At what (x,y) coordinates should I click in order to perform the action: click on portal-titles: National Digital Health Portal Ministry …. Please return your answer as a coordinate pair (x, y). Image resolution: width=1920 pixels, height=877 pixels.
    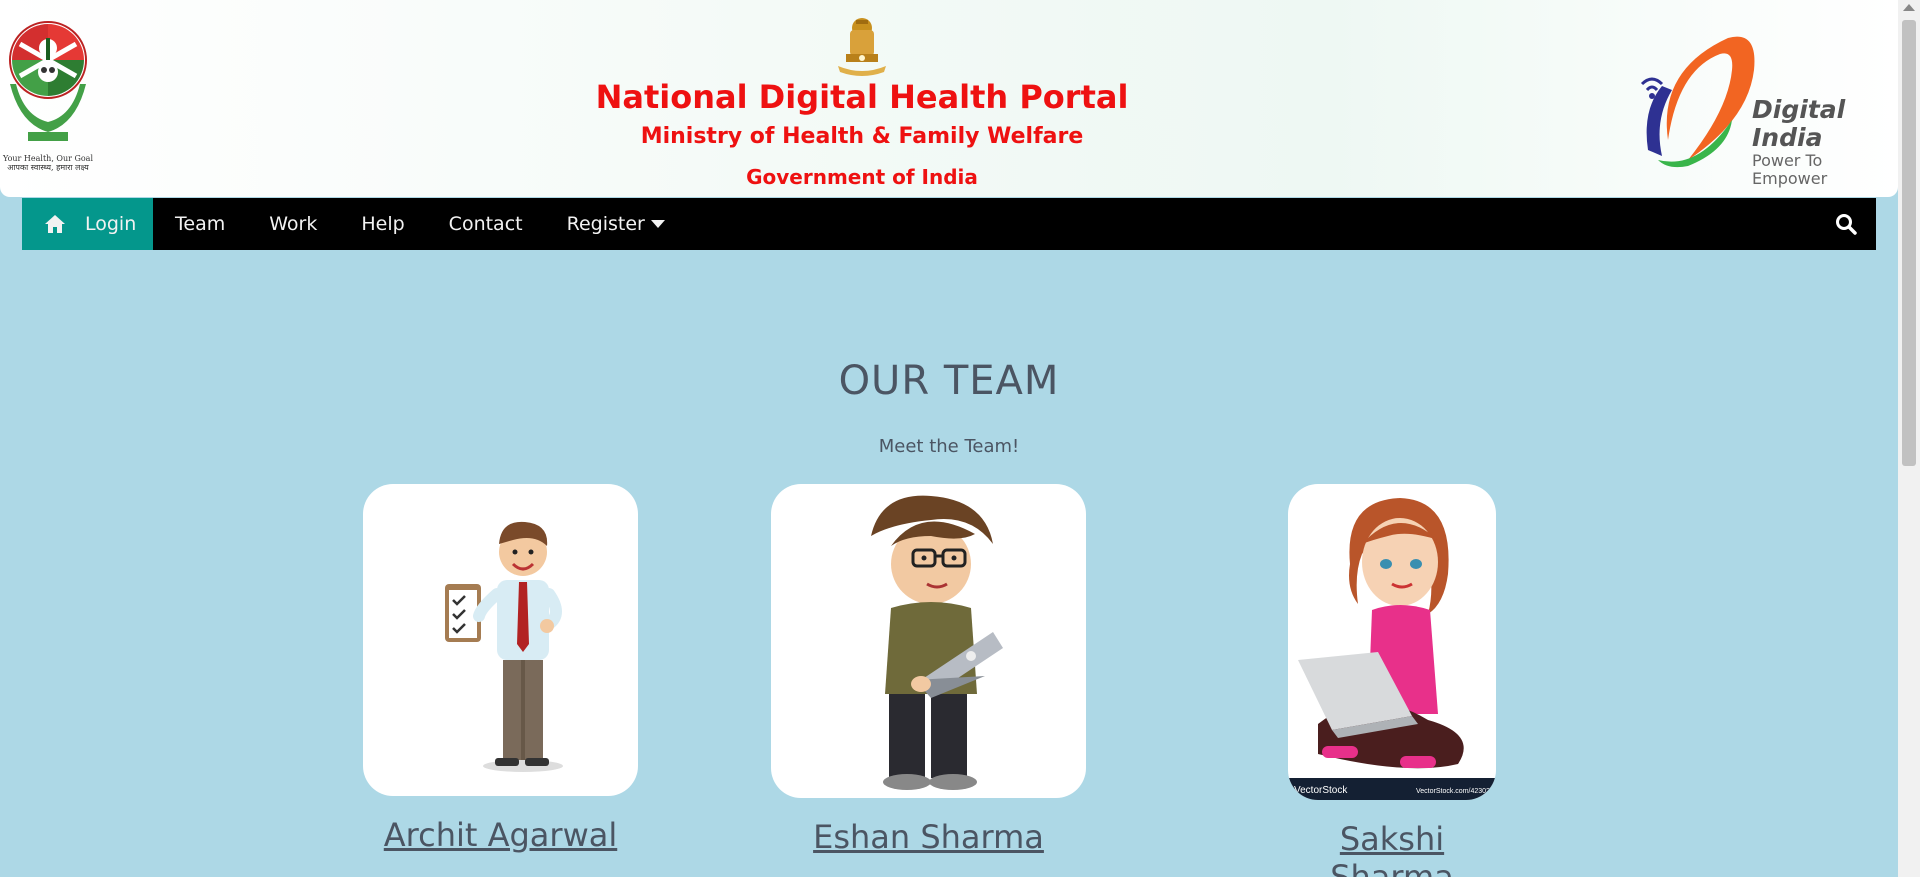
    Looking at the image, I should click on (862, 133).